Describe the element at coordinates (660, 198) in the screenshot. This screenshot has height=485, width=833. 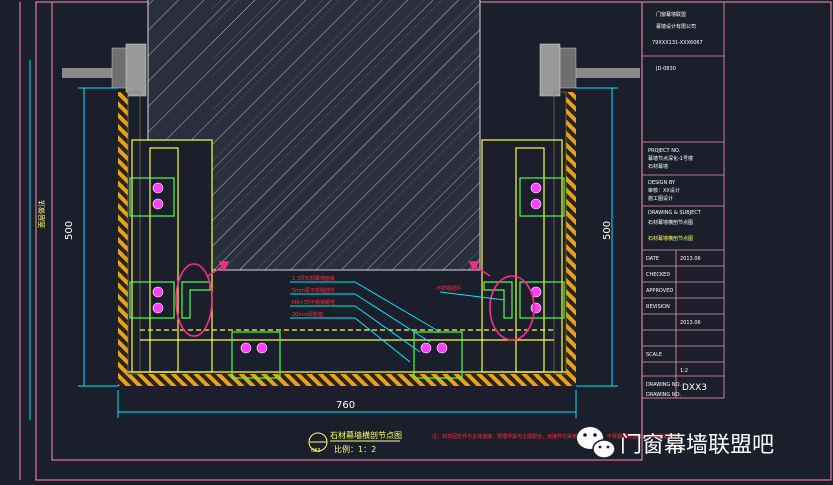
I see `tb-row-5: 施工图设计` at that location.